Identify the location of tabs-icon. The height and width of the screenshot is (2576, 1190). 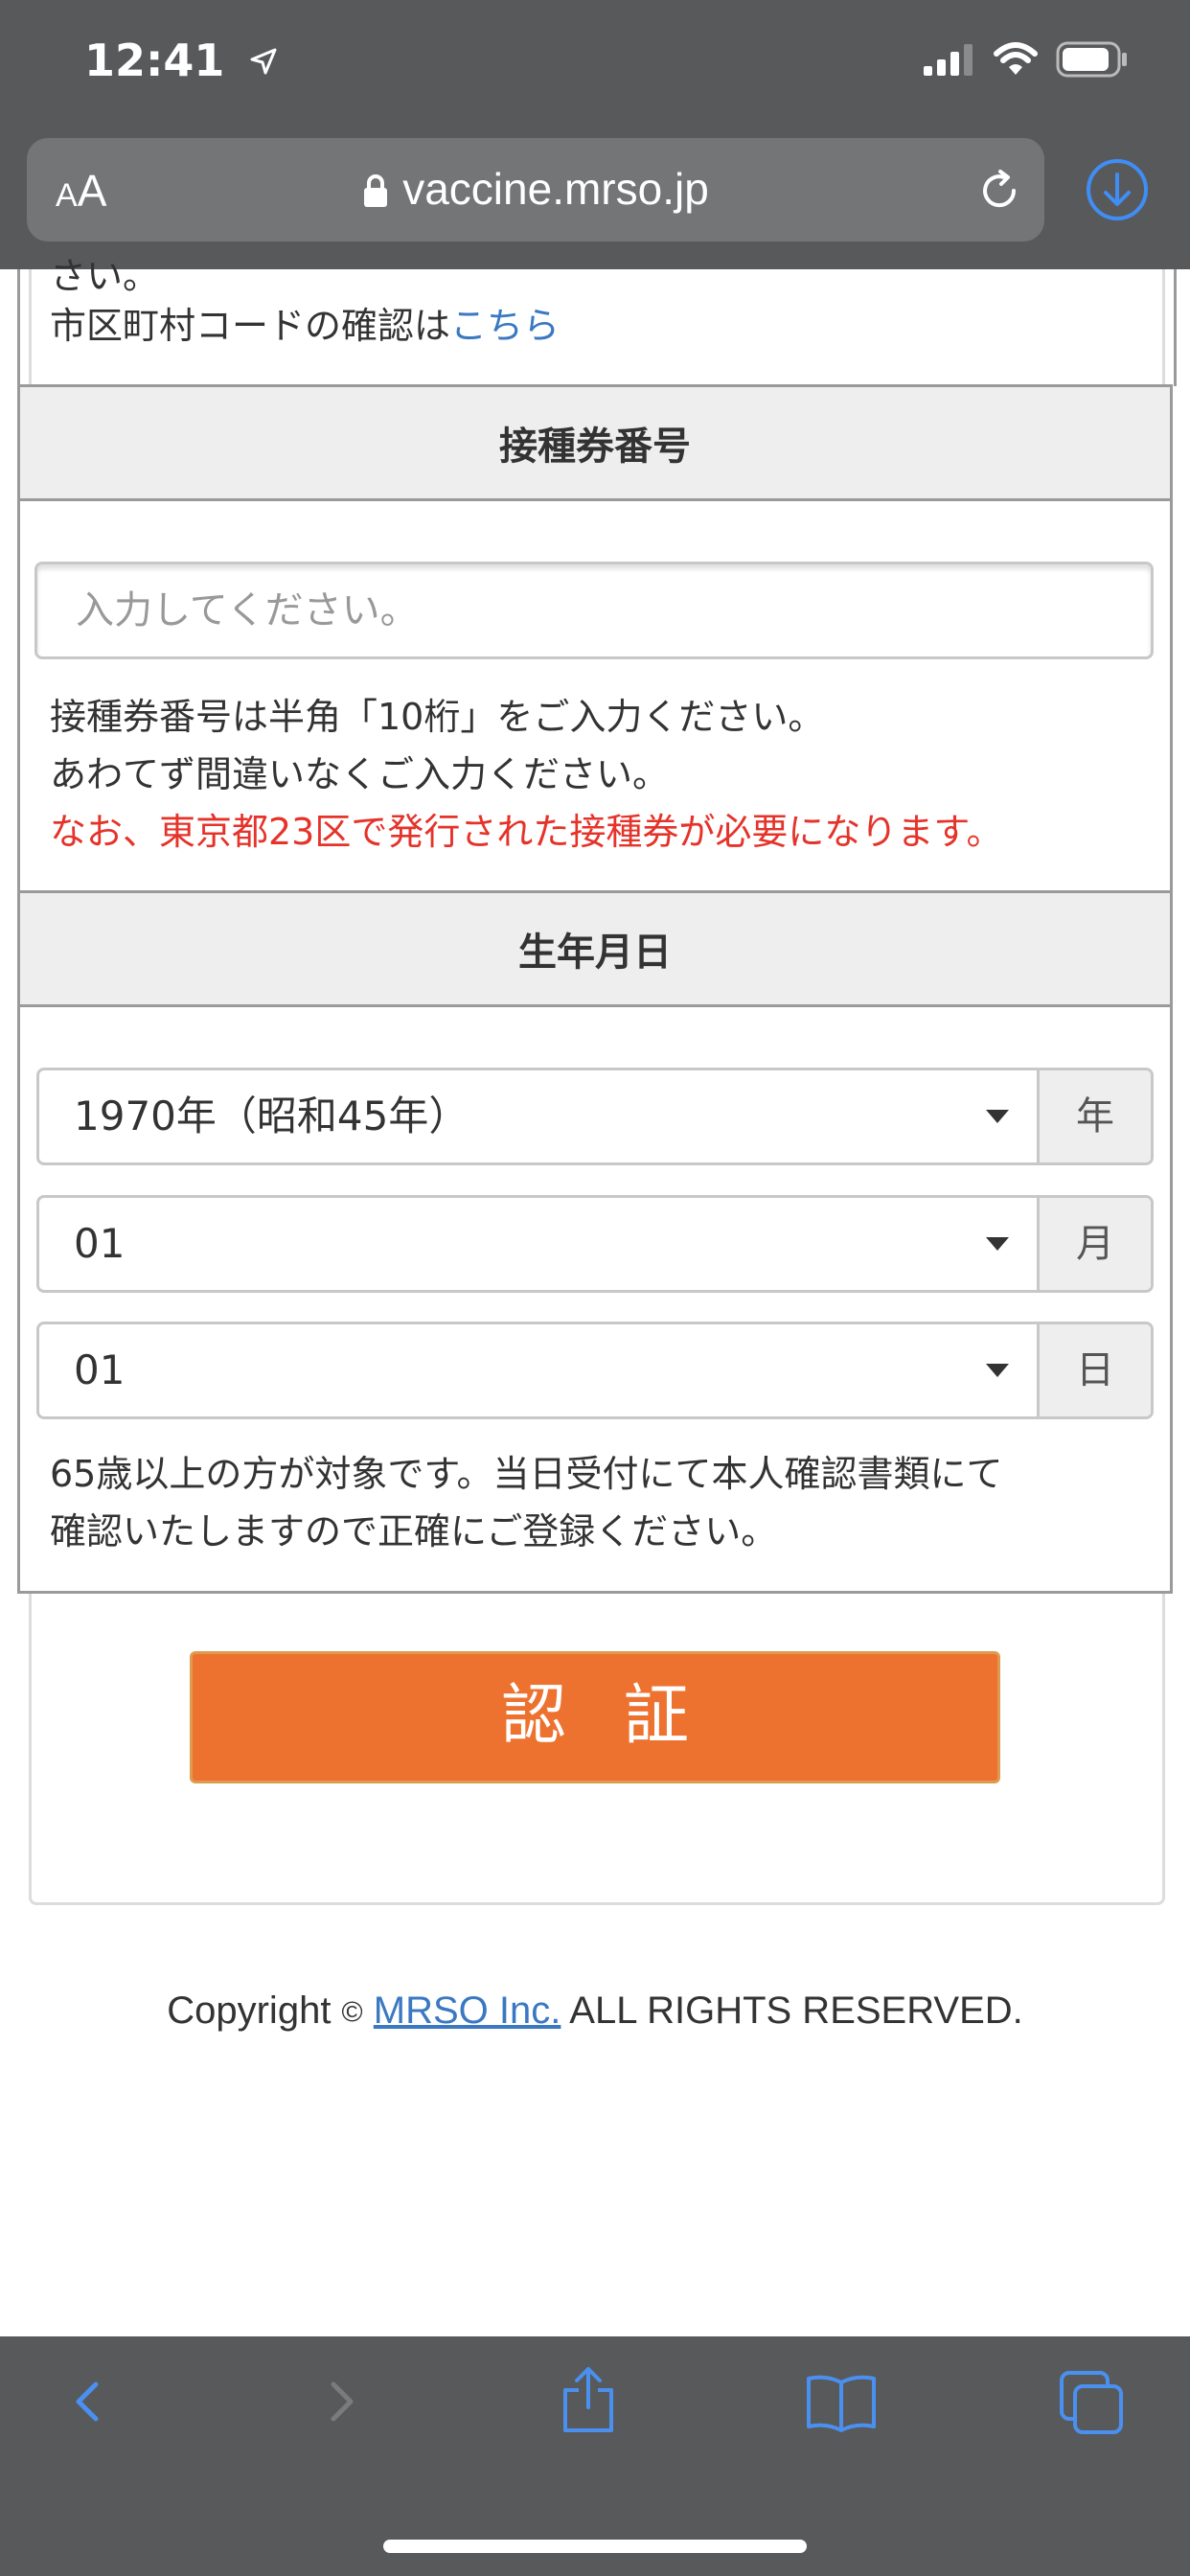
(1092, 2404).